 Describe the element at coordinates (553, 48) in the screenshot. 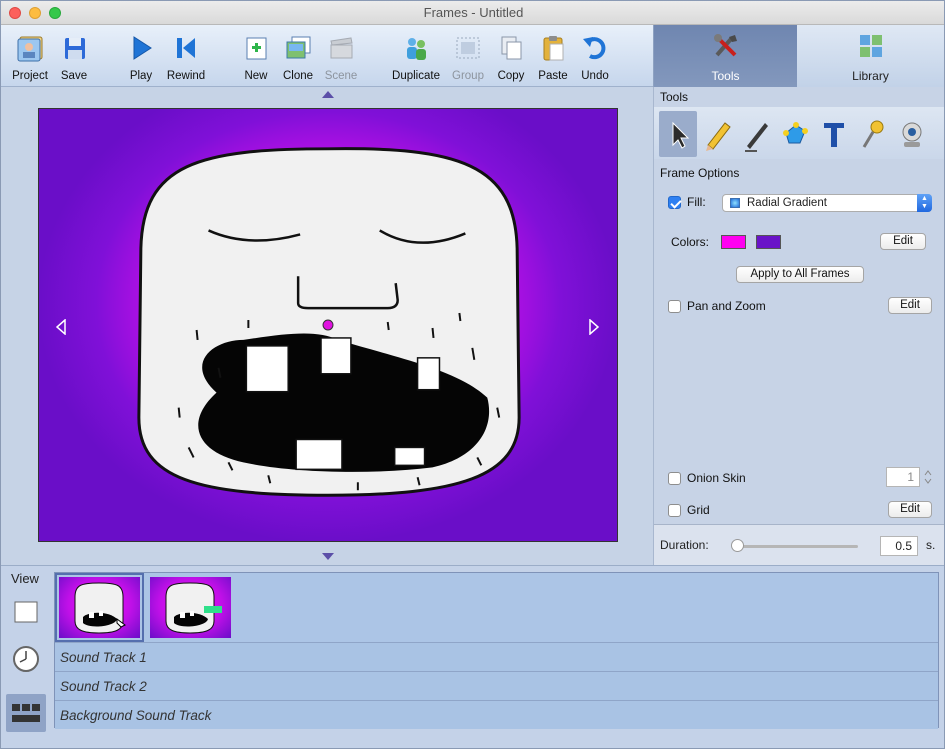

I see `paste-icon` at that location.